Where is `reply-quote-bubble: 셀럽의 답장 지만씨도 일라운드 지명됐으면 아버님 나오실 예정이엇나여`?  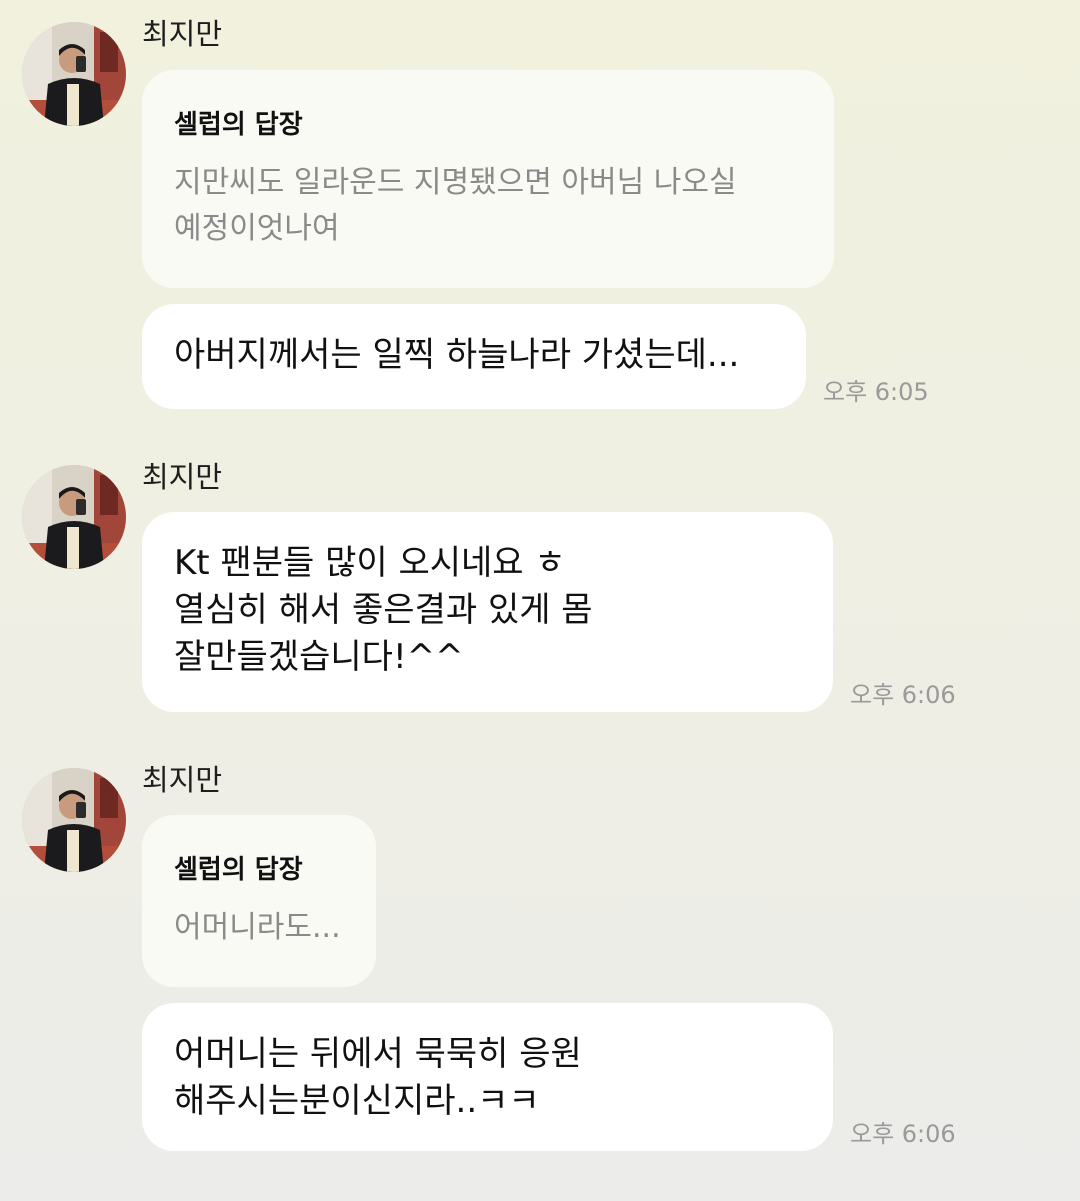
reply-quote-bubble: 셀럽의 답장 지만씨도 일라운드 지명됐으면 아버님 나오실 예정이엇나여 is located at coordinates (488, 179).